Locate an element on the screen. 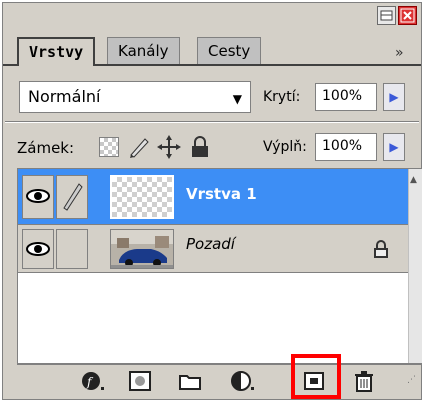  new-layer-highlight is located at coordinates (316, 376).